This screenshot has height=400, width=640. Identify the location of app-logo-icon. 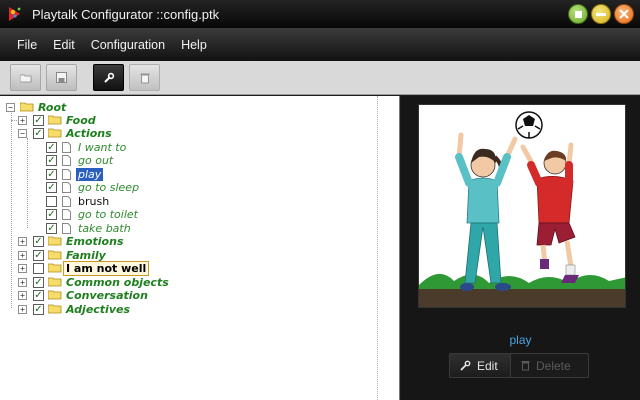
(15, 14).